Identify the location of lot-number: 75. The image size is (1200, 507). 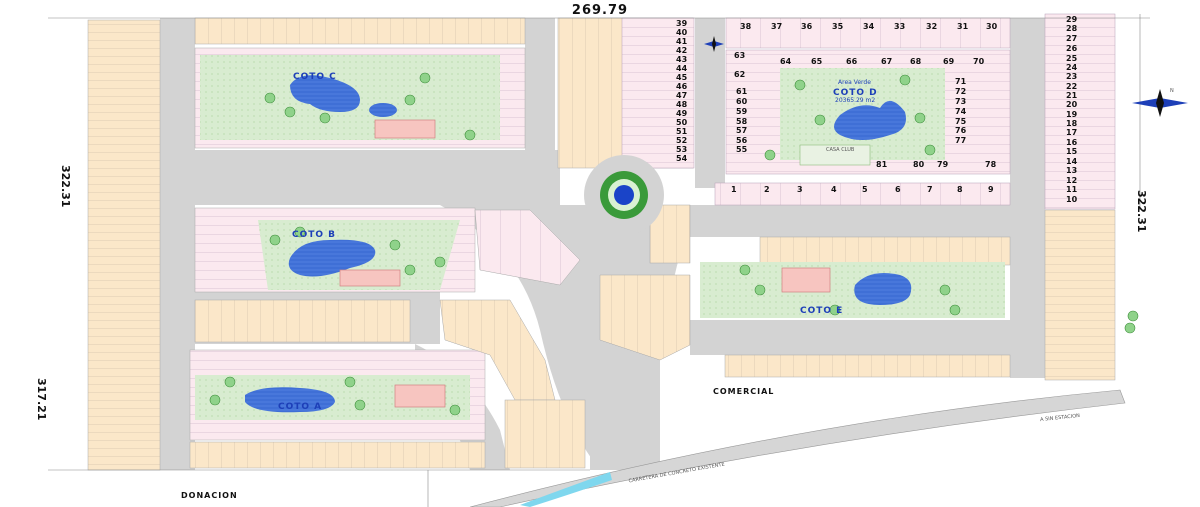
(961, 121).